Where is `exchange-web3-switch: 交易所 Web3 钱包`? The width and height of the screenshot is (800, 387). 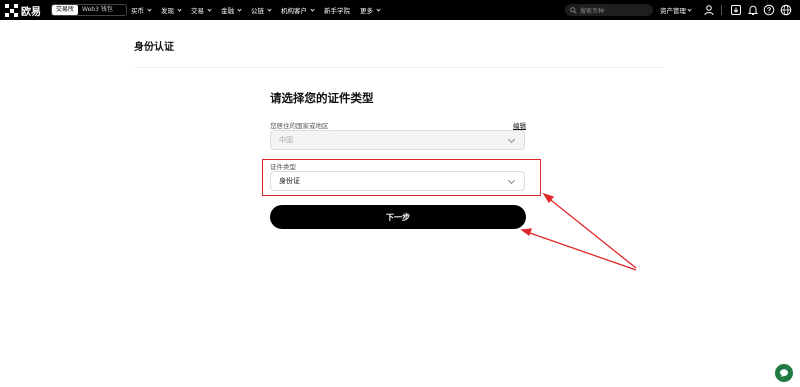 exchange-web3-switch: 交易所 Web3 钱包 is located at coordinates (89, 10).